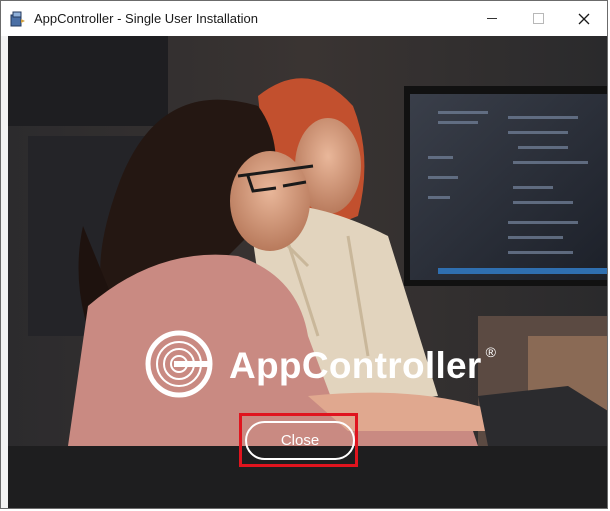 This screenshot has width=610, height=511. I want to click on close-button: Close, so click(300, 440).